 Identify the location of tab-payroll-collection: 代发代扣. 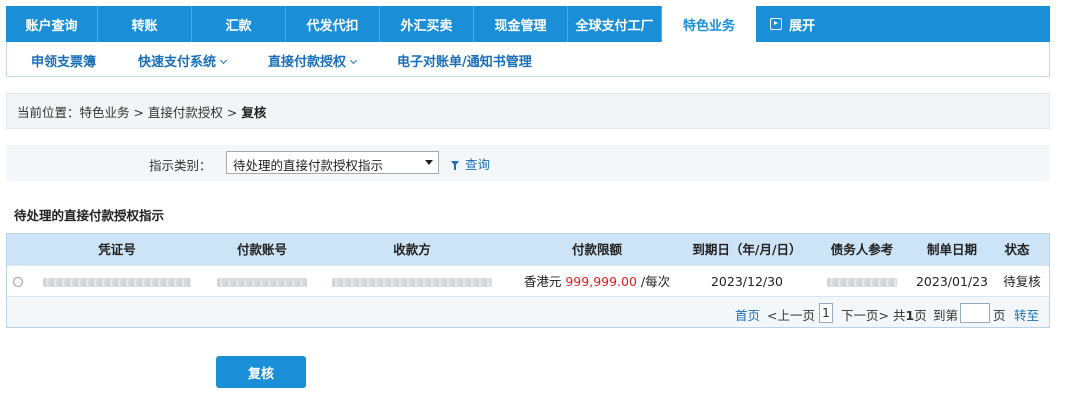
(333, 24).